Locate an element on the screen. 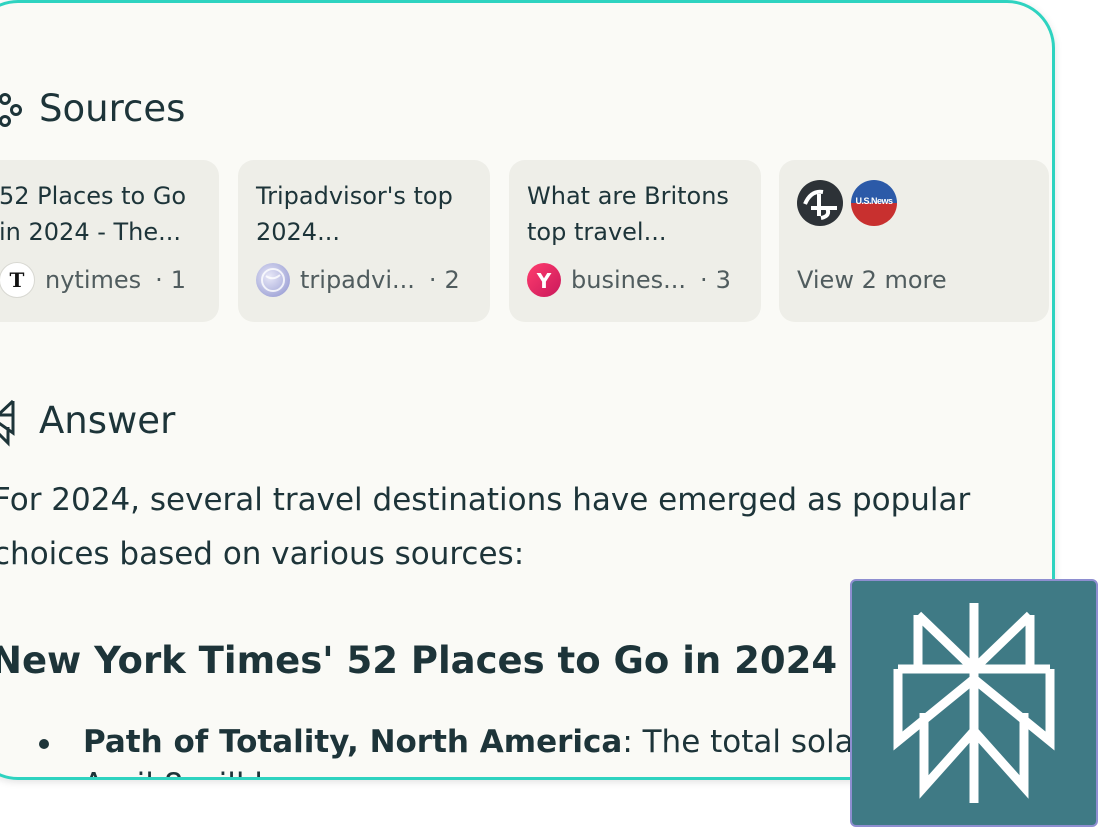 The height and width of the screenshot is (829, 1099). source-index: 1 is located at coordinates (178, 280).